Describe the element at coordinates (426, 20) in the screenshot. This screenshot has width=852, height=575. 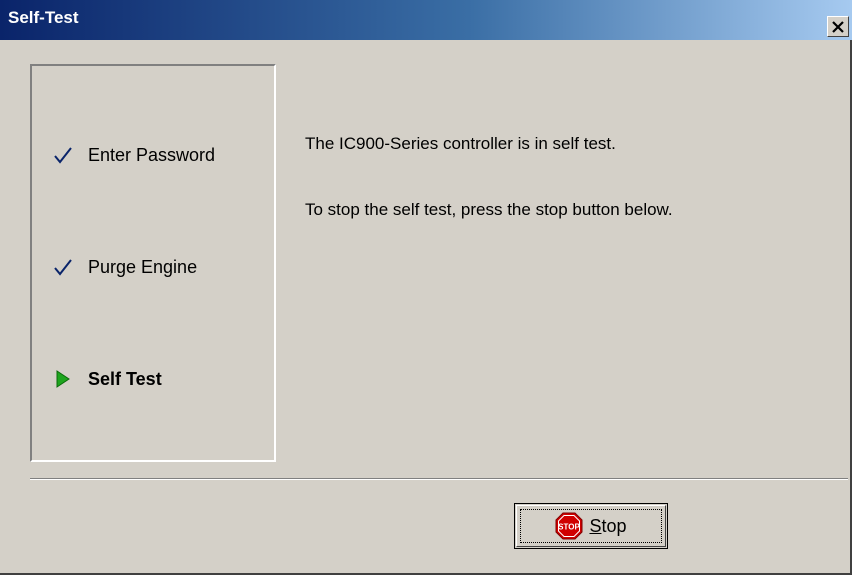
I see `title-bar: Self-Test` at that location.